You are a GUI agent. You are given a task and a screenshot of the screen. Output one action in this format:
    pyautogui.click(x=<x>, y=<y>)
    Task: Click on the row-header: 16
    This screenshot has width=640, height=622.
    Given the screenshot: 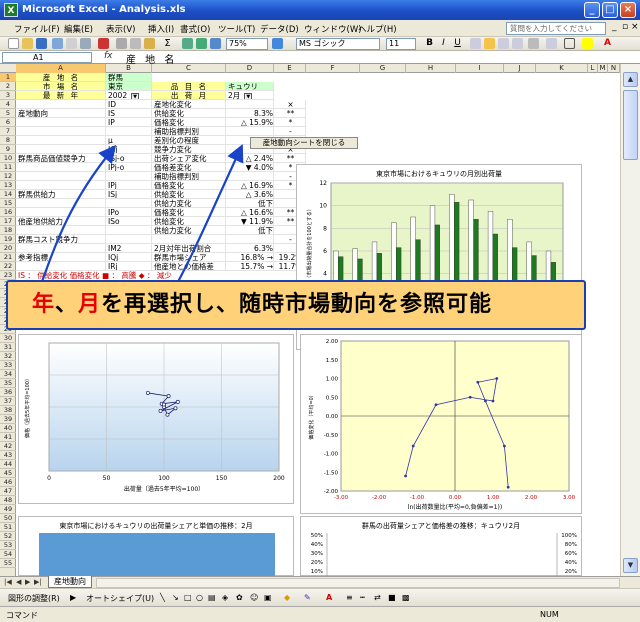 What is the action you would take?
    pyautogui.click(x=8, y=212)
    